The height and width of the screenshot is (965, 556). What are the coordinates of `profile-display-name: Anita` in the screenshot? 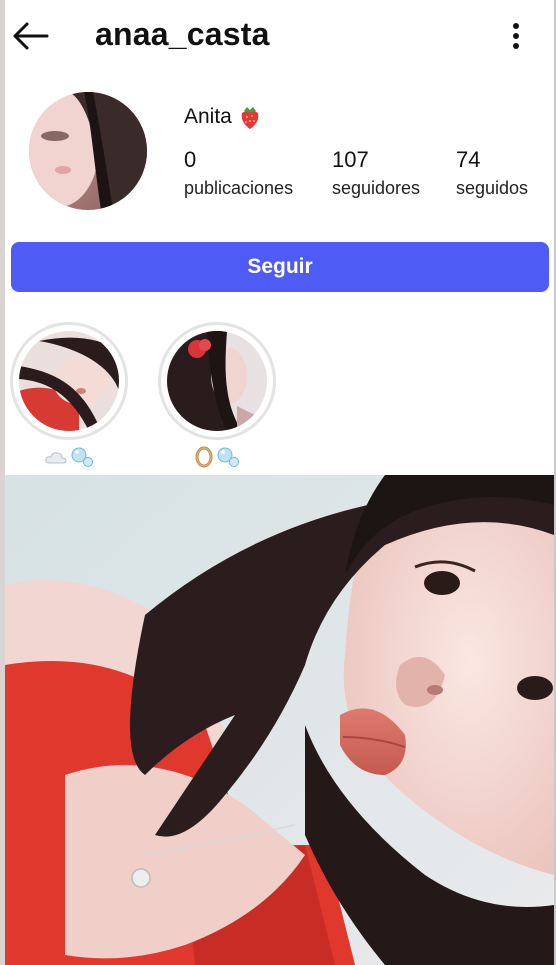 It's located at (223, 117).